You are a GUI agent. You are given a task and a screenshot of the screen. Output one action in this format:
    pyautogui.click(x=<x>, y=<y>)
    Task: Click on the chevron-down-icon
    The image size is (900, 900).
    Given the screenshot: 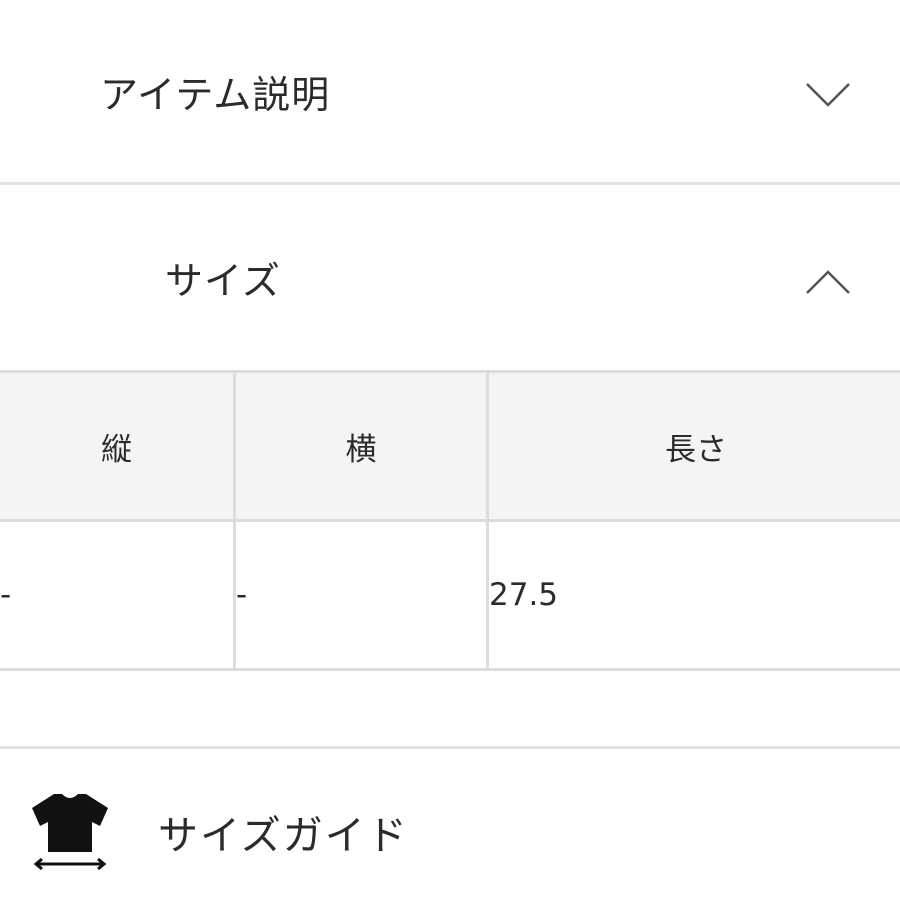 What is the action you would take?
    pyautogui.click(x=828, y=95)
    